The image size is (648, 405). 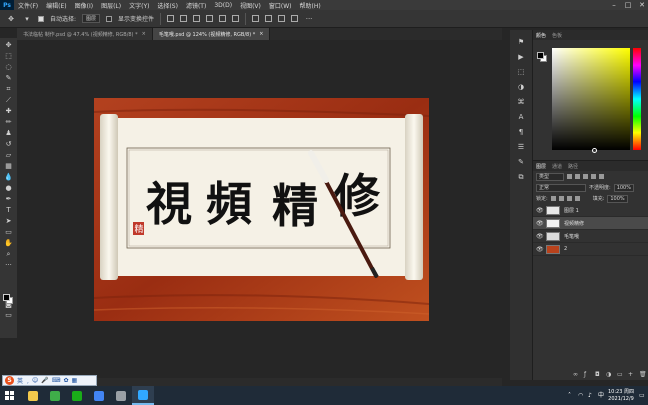 What do you see at coordinates (585, 176) in the screenshot?
I see `filter-type-icon` at bounding box center [585, 176].